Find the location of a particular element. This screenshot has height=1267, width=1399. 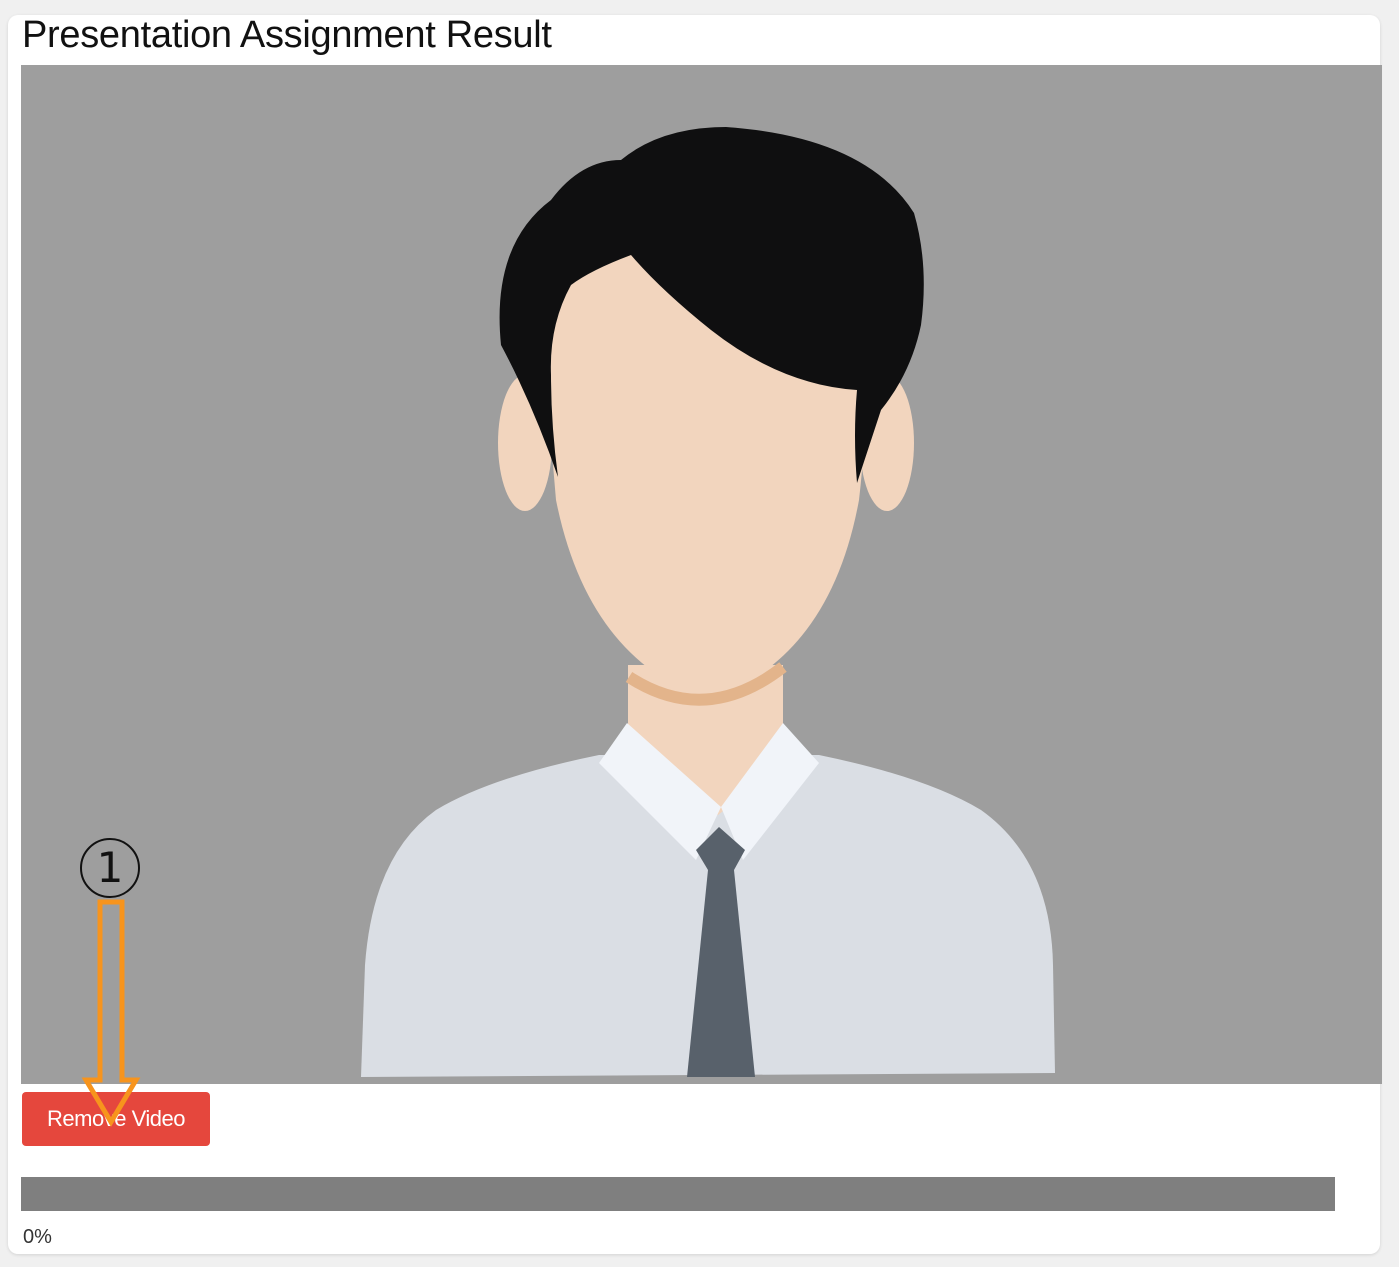

upload-progress-bar is located at coordinates (678, 1194).